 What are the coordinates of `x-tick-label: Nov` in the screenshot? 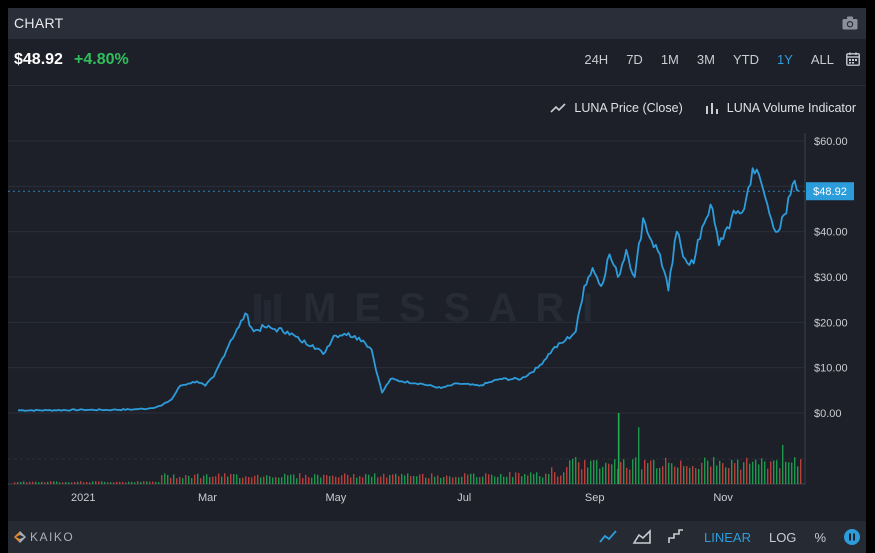 It's located at (723, 498).